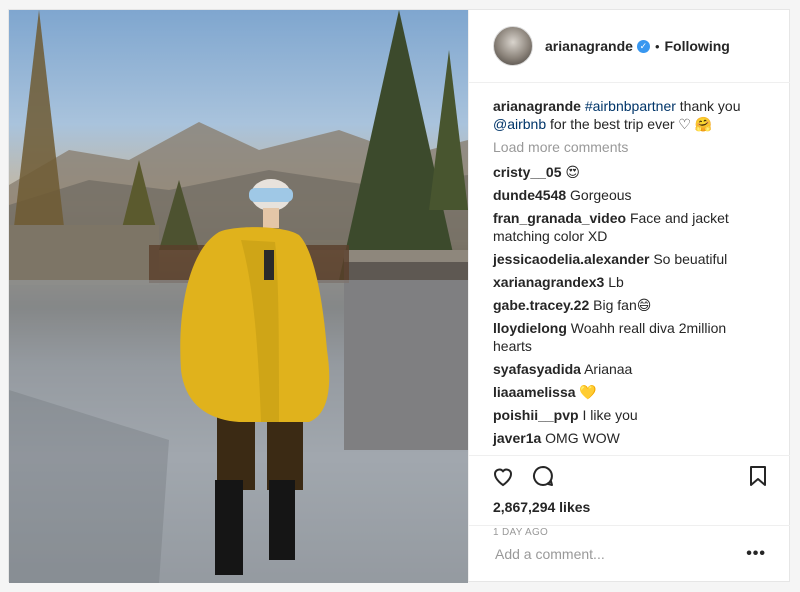  I want to click on add-comment-input, so click(620, 553).